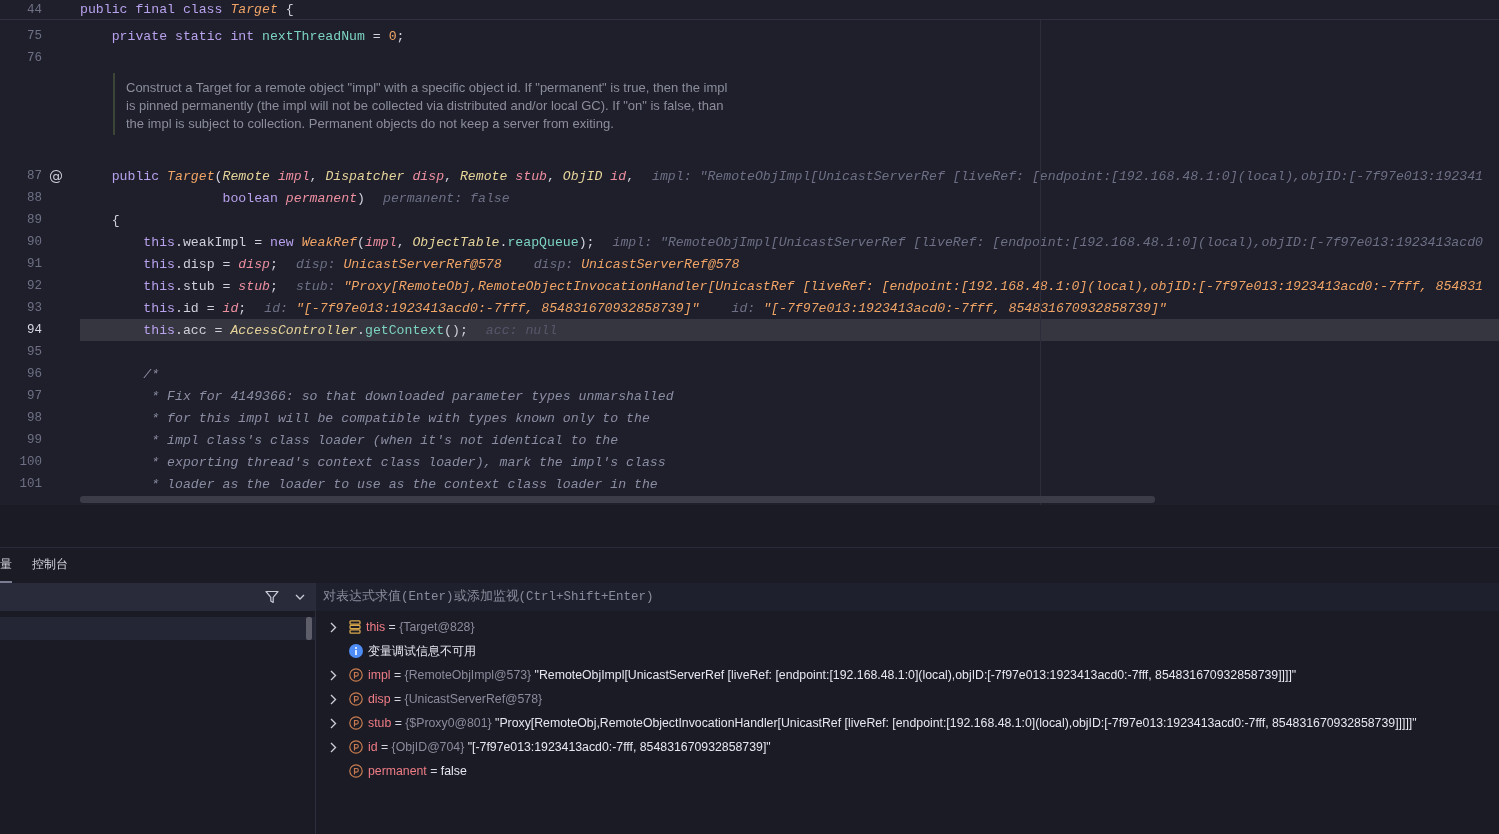 This screenshot has height=834, width=1499. I want to click on vertical-scrollbar, so click(309, 628).